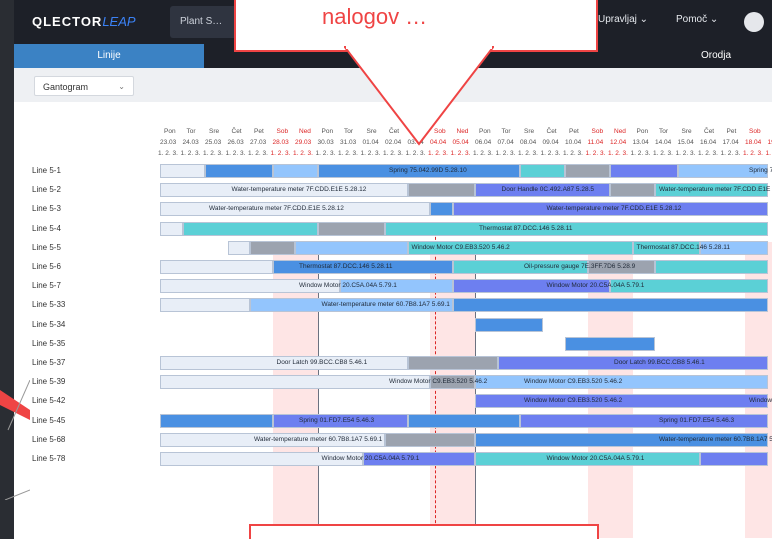 Image resolution: width=772 pixels, height=539 pixels. I want to click on line-label: Line 5-6, so click(46, 266).